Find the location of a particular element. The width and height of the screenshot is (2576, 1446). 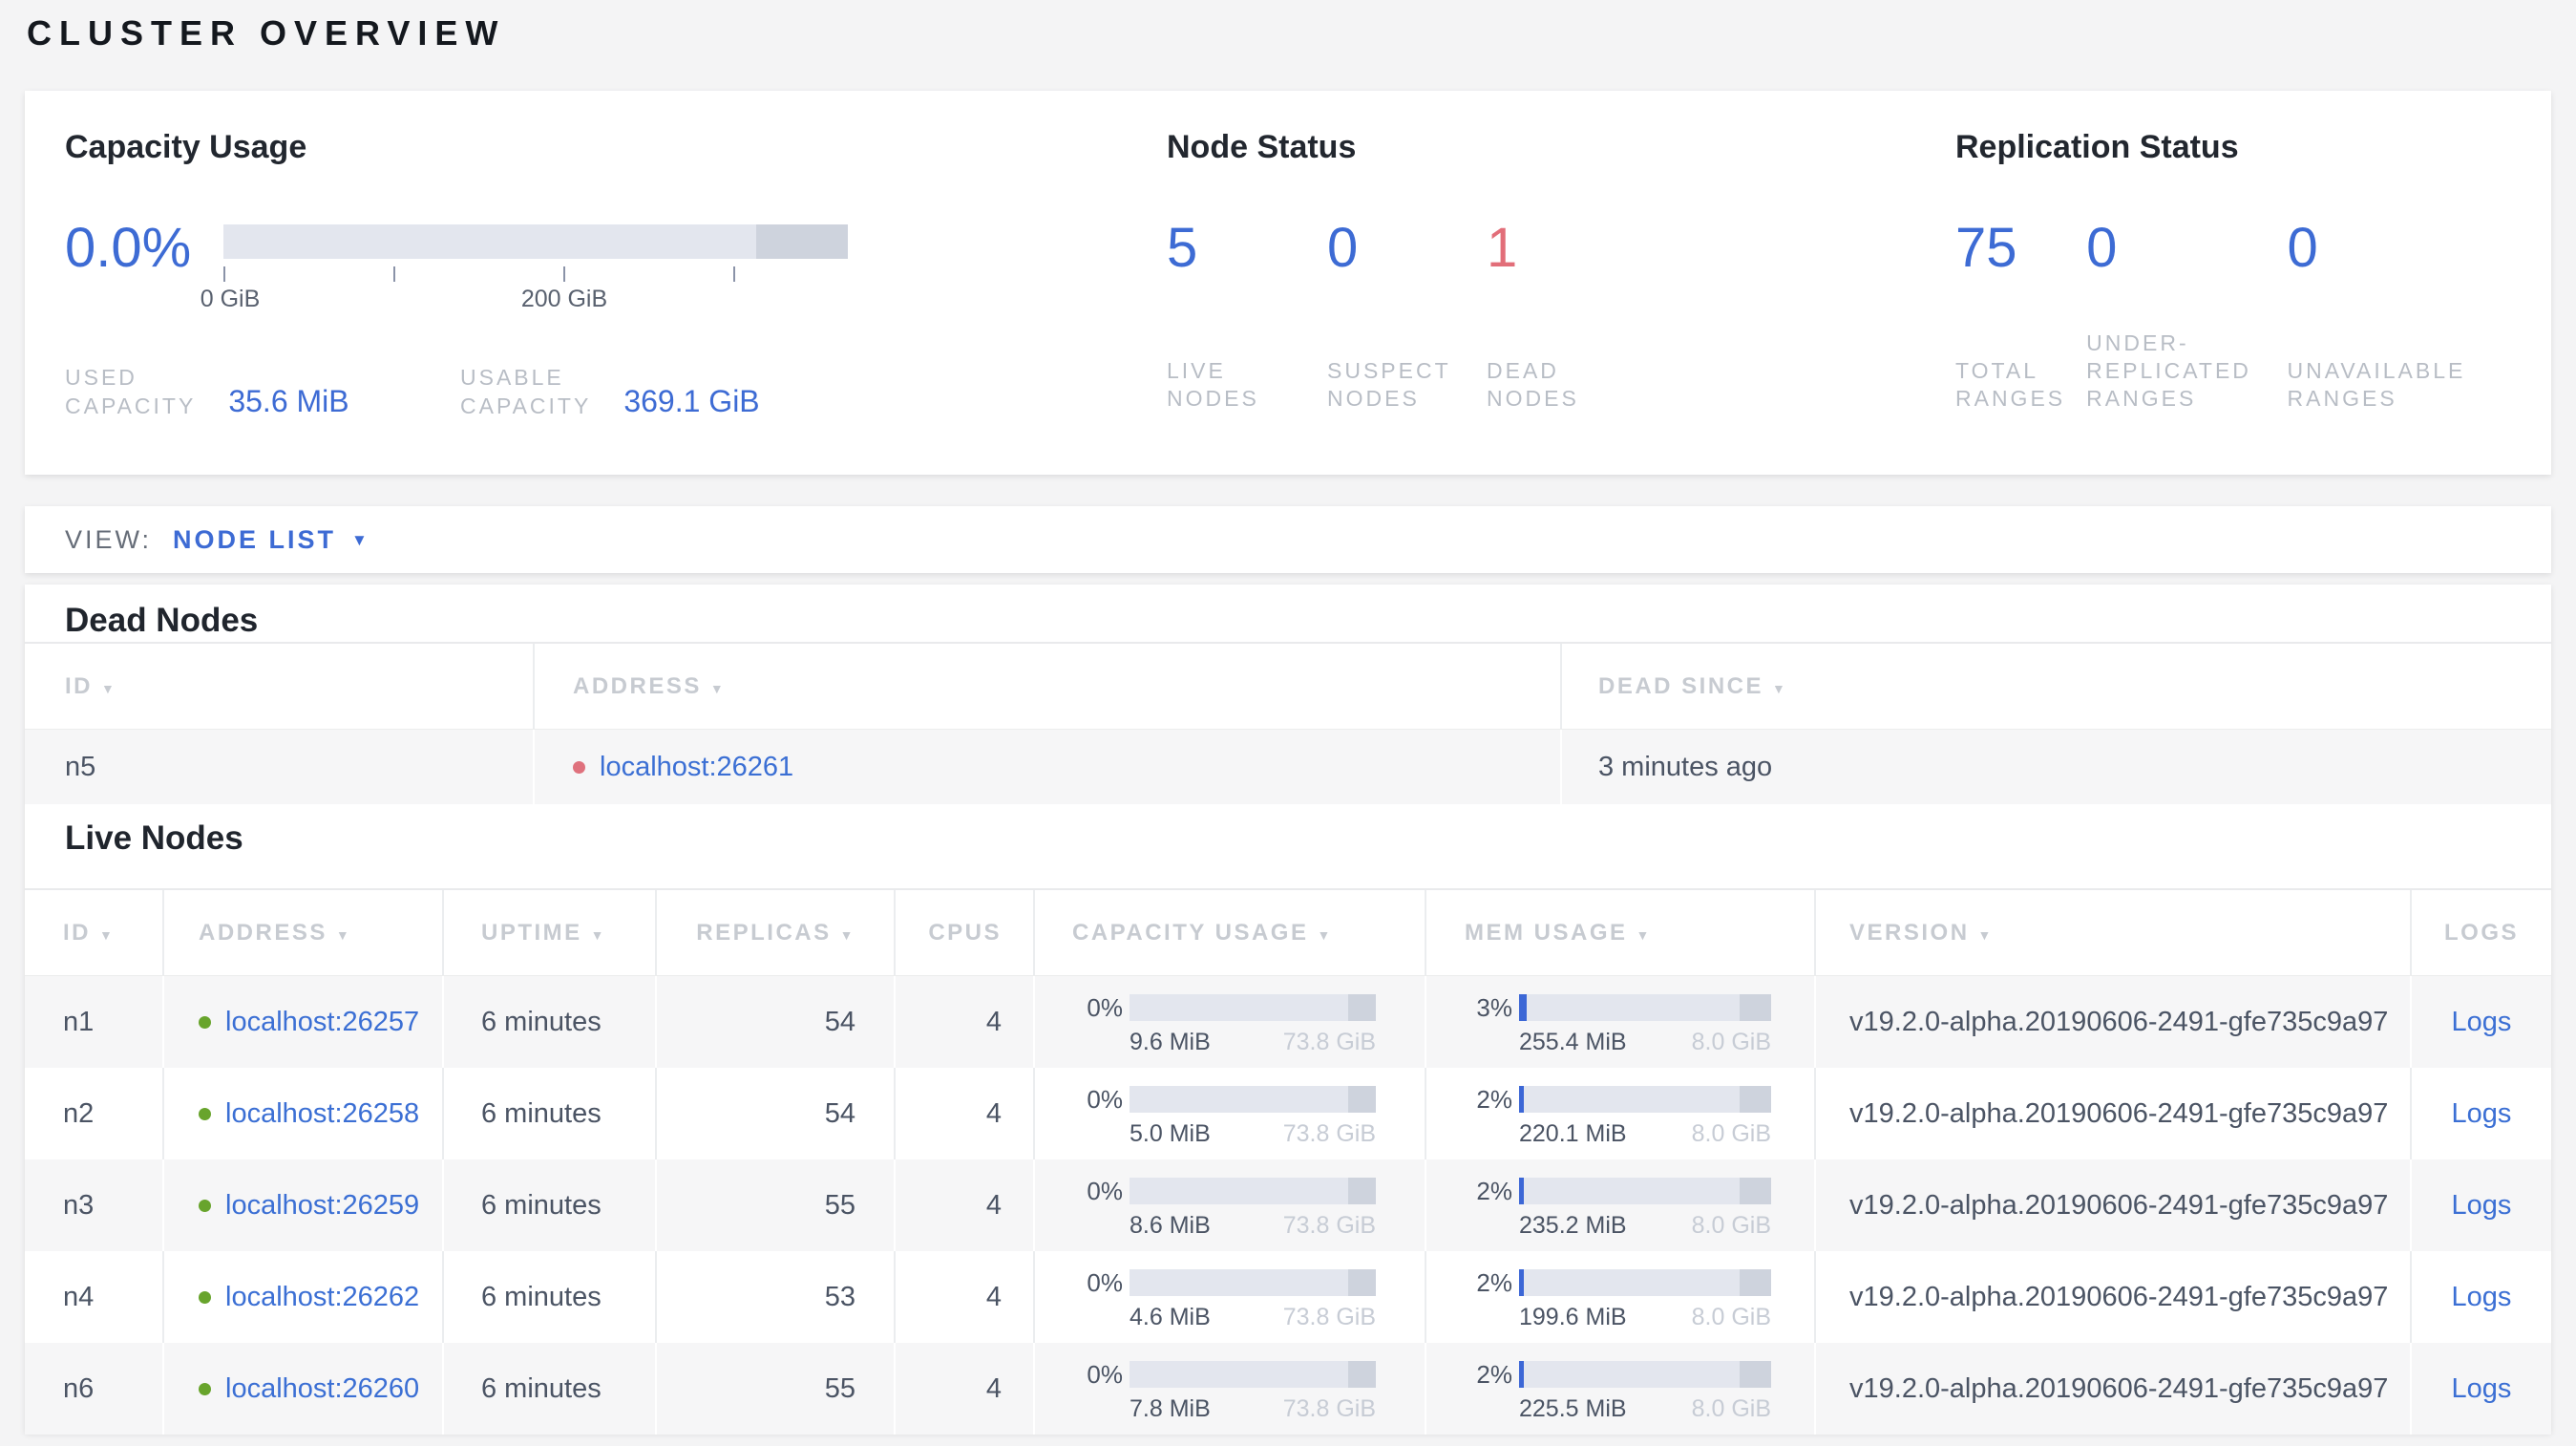

mem-used-value: 199.6 MiB is located at coordinates (1573, 1317).